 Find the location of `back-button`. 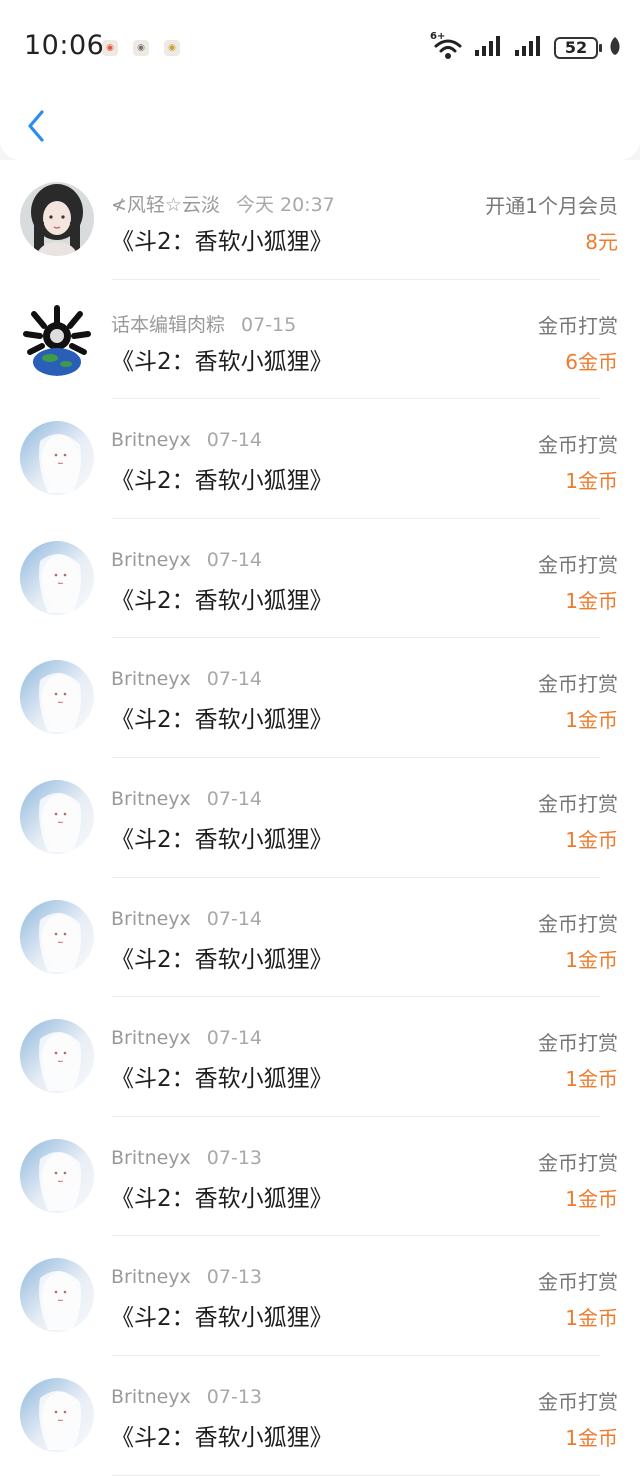

back-button is located at coordinates (37, 126).